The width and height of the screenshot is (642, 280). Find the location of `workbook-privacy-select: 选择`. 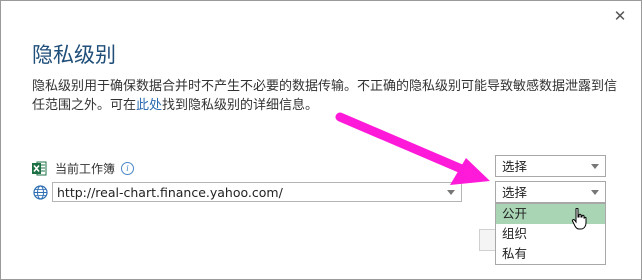

workbook-privacy-select: 选择 is located at coordinates (550, 166).